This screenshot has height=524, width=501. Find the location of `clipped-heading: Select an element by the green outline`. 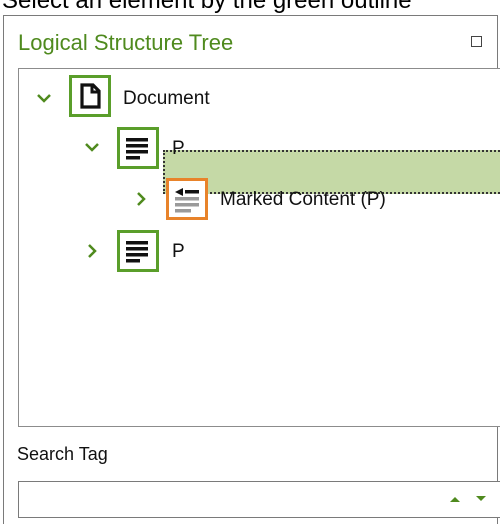

clipped-heading: Select an element by the green outline is located at coordinates (250, 7).